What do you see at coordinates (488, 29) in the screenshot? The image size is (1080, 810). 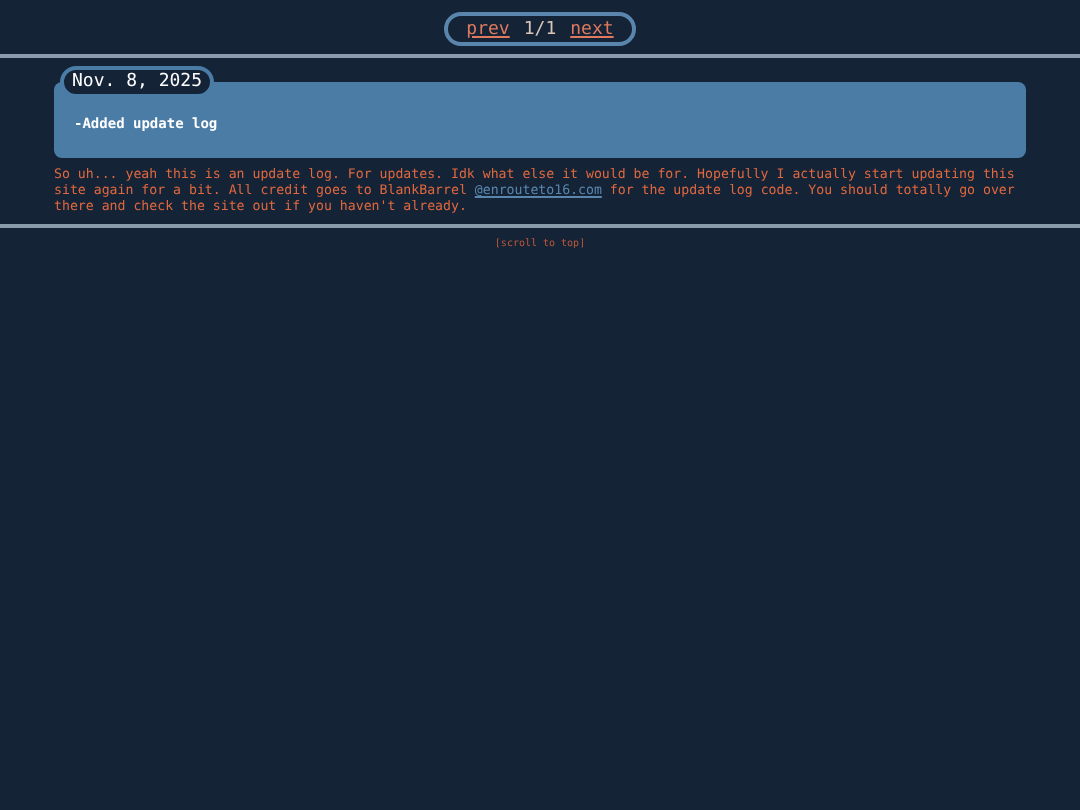 I see `prev-link: prev` at bounding box center [488, 29].